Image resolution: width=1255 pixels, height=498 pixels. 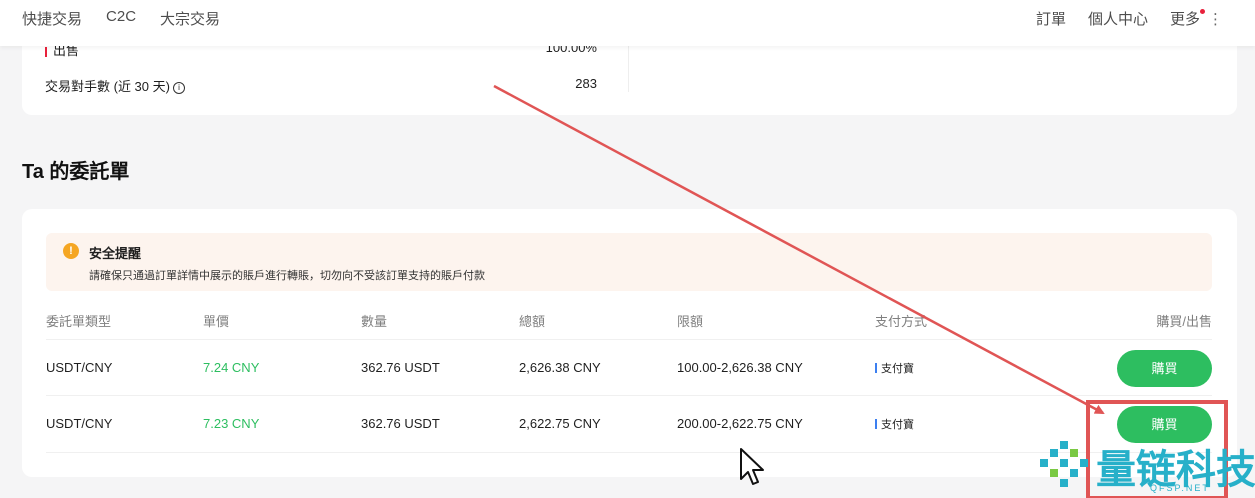 I want to click on warning-icon: !, so click(x=71, y=251).